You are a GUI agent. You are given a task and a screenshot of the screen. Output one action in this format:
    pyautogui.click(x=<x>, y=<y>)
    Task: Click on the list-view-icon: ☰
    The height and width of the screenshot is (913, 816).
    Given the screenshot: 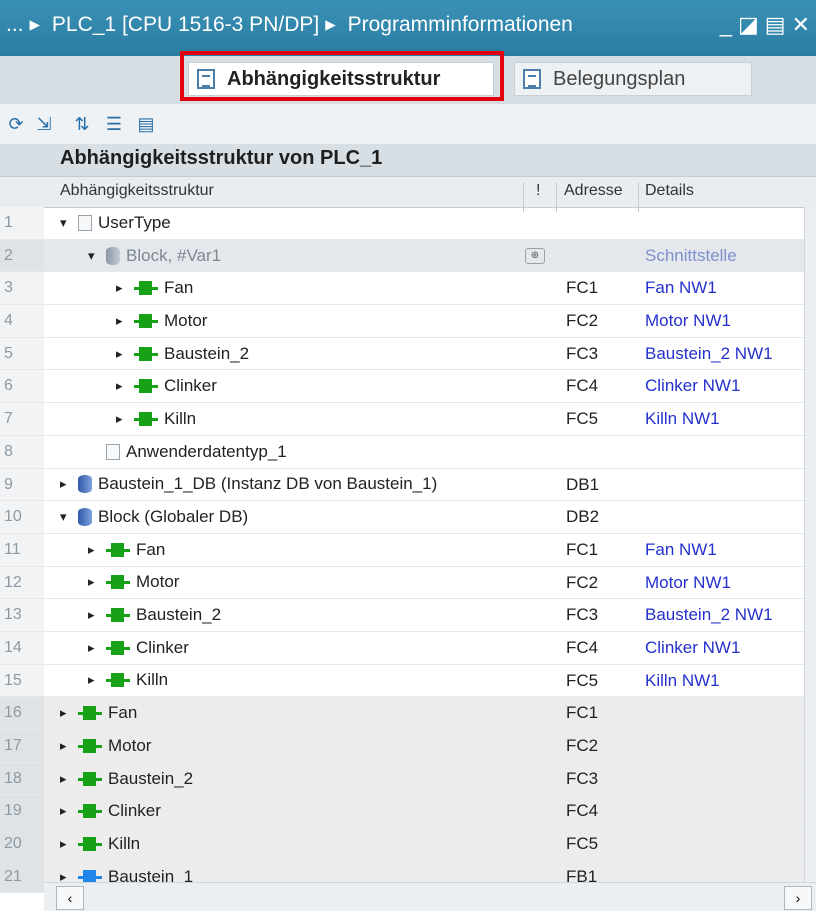 What is the action you would take?
    pyautogui.click(x=114, y=124)
    